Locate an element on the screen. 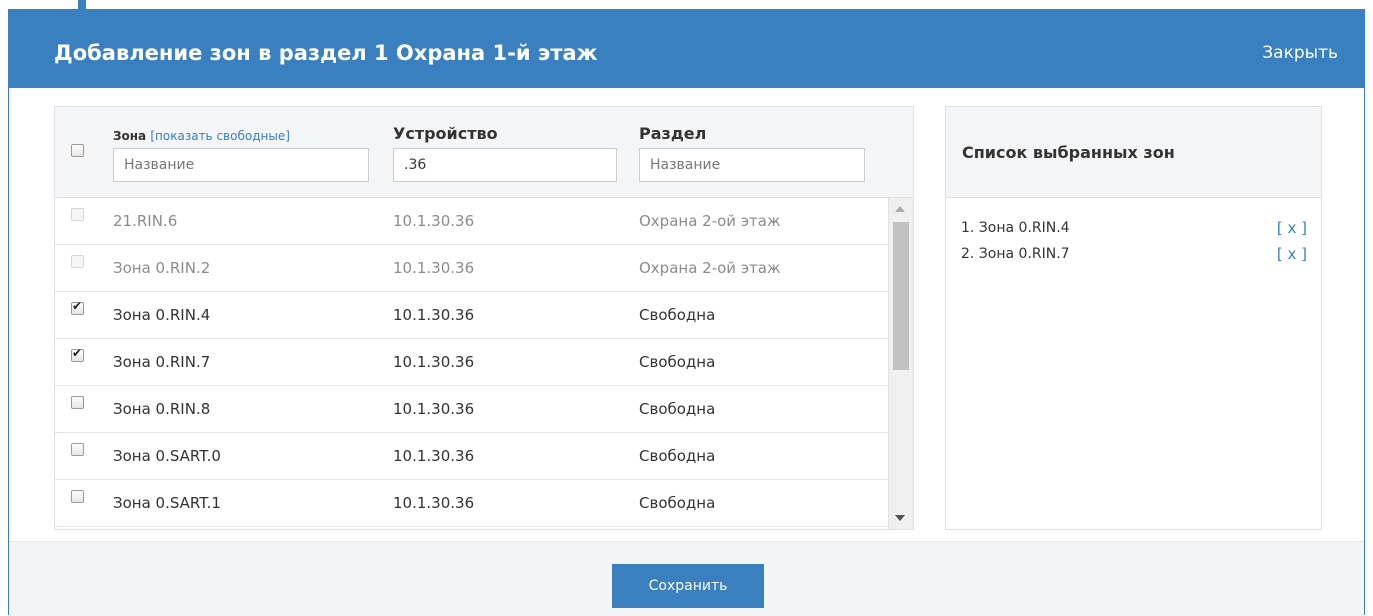 Image resolution: width=1373 pixels, height=616 pixels. scrollbar-thumb is located at coordinates (901, 296).